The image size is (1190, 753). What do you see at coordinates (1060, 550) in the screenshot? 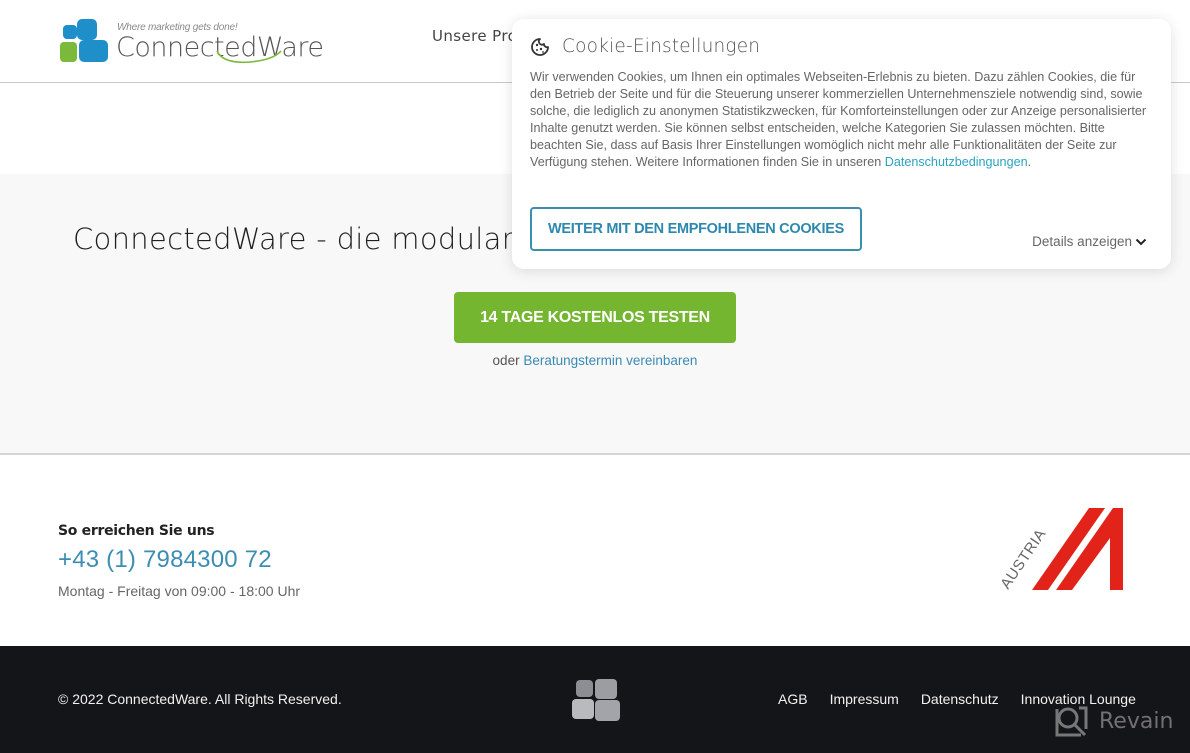
I see `austria-badge-icon: AUSTRIA` at bounding box center [1060, 550].